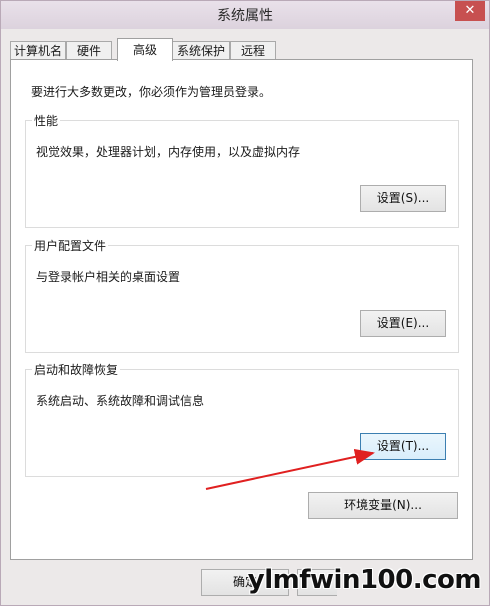  Describe the element at coordinates (145, 49) in the screenshot. I see `tab-advanced: 高级` at that location.